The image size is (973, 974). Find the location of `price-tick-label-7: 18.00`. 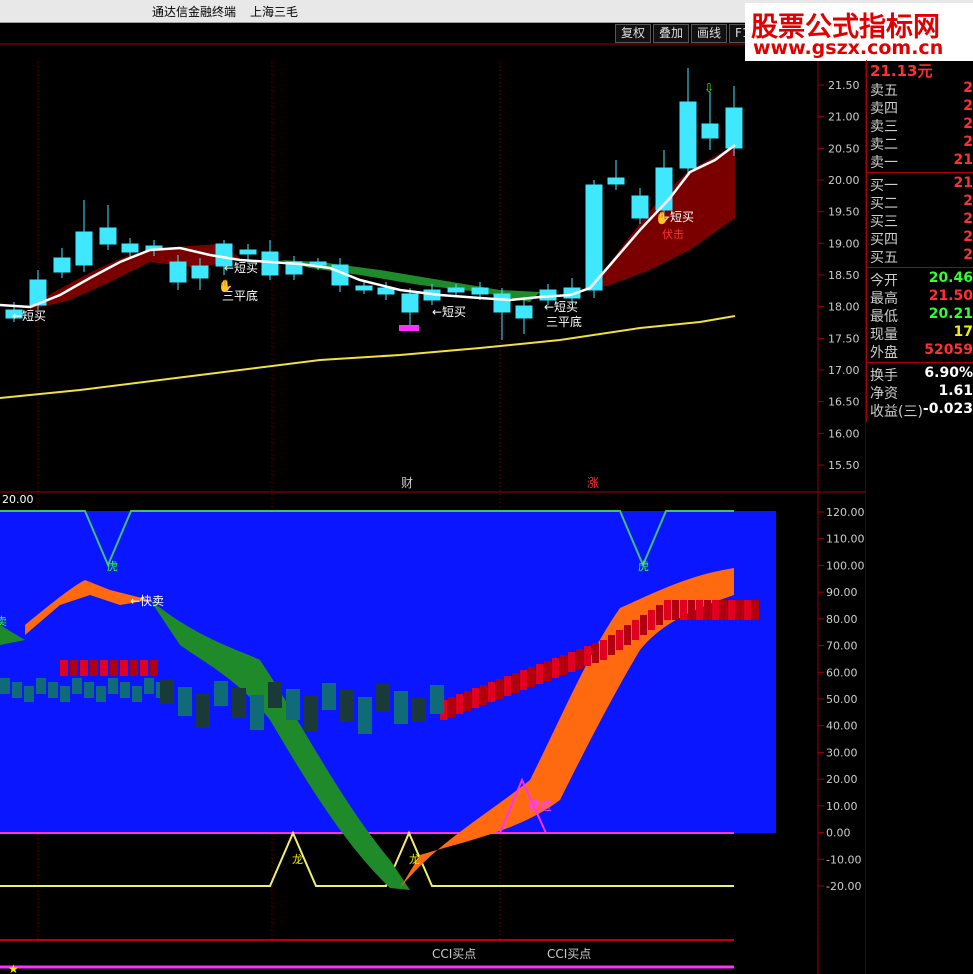

price-tick-label-7: 18.00 is located at coordinates (844, 307).